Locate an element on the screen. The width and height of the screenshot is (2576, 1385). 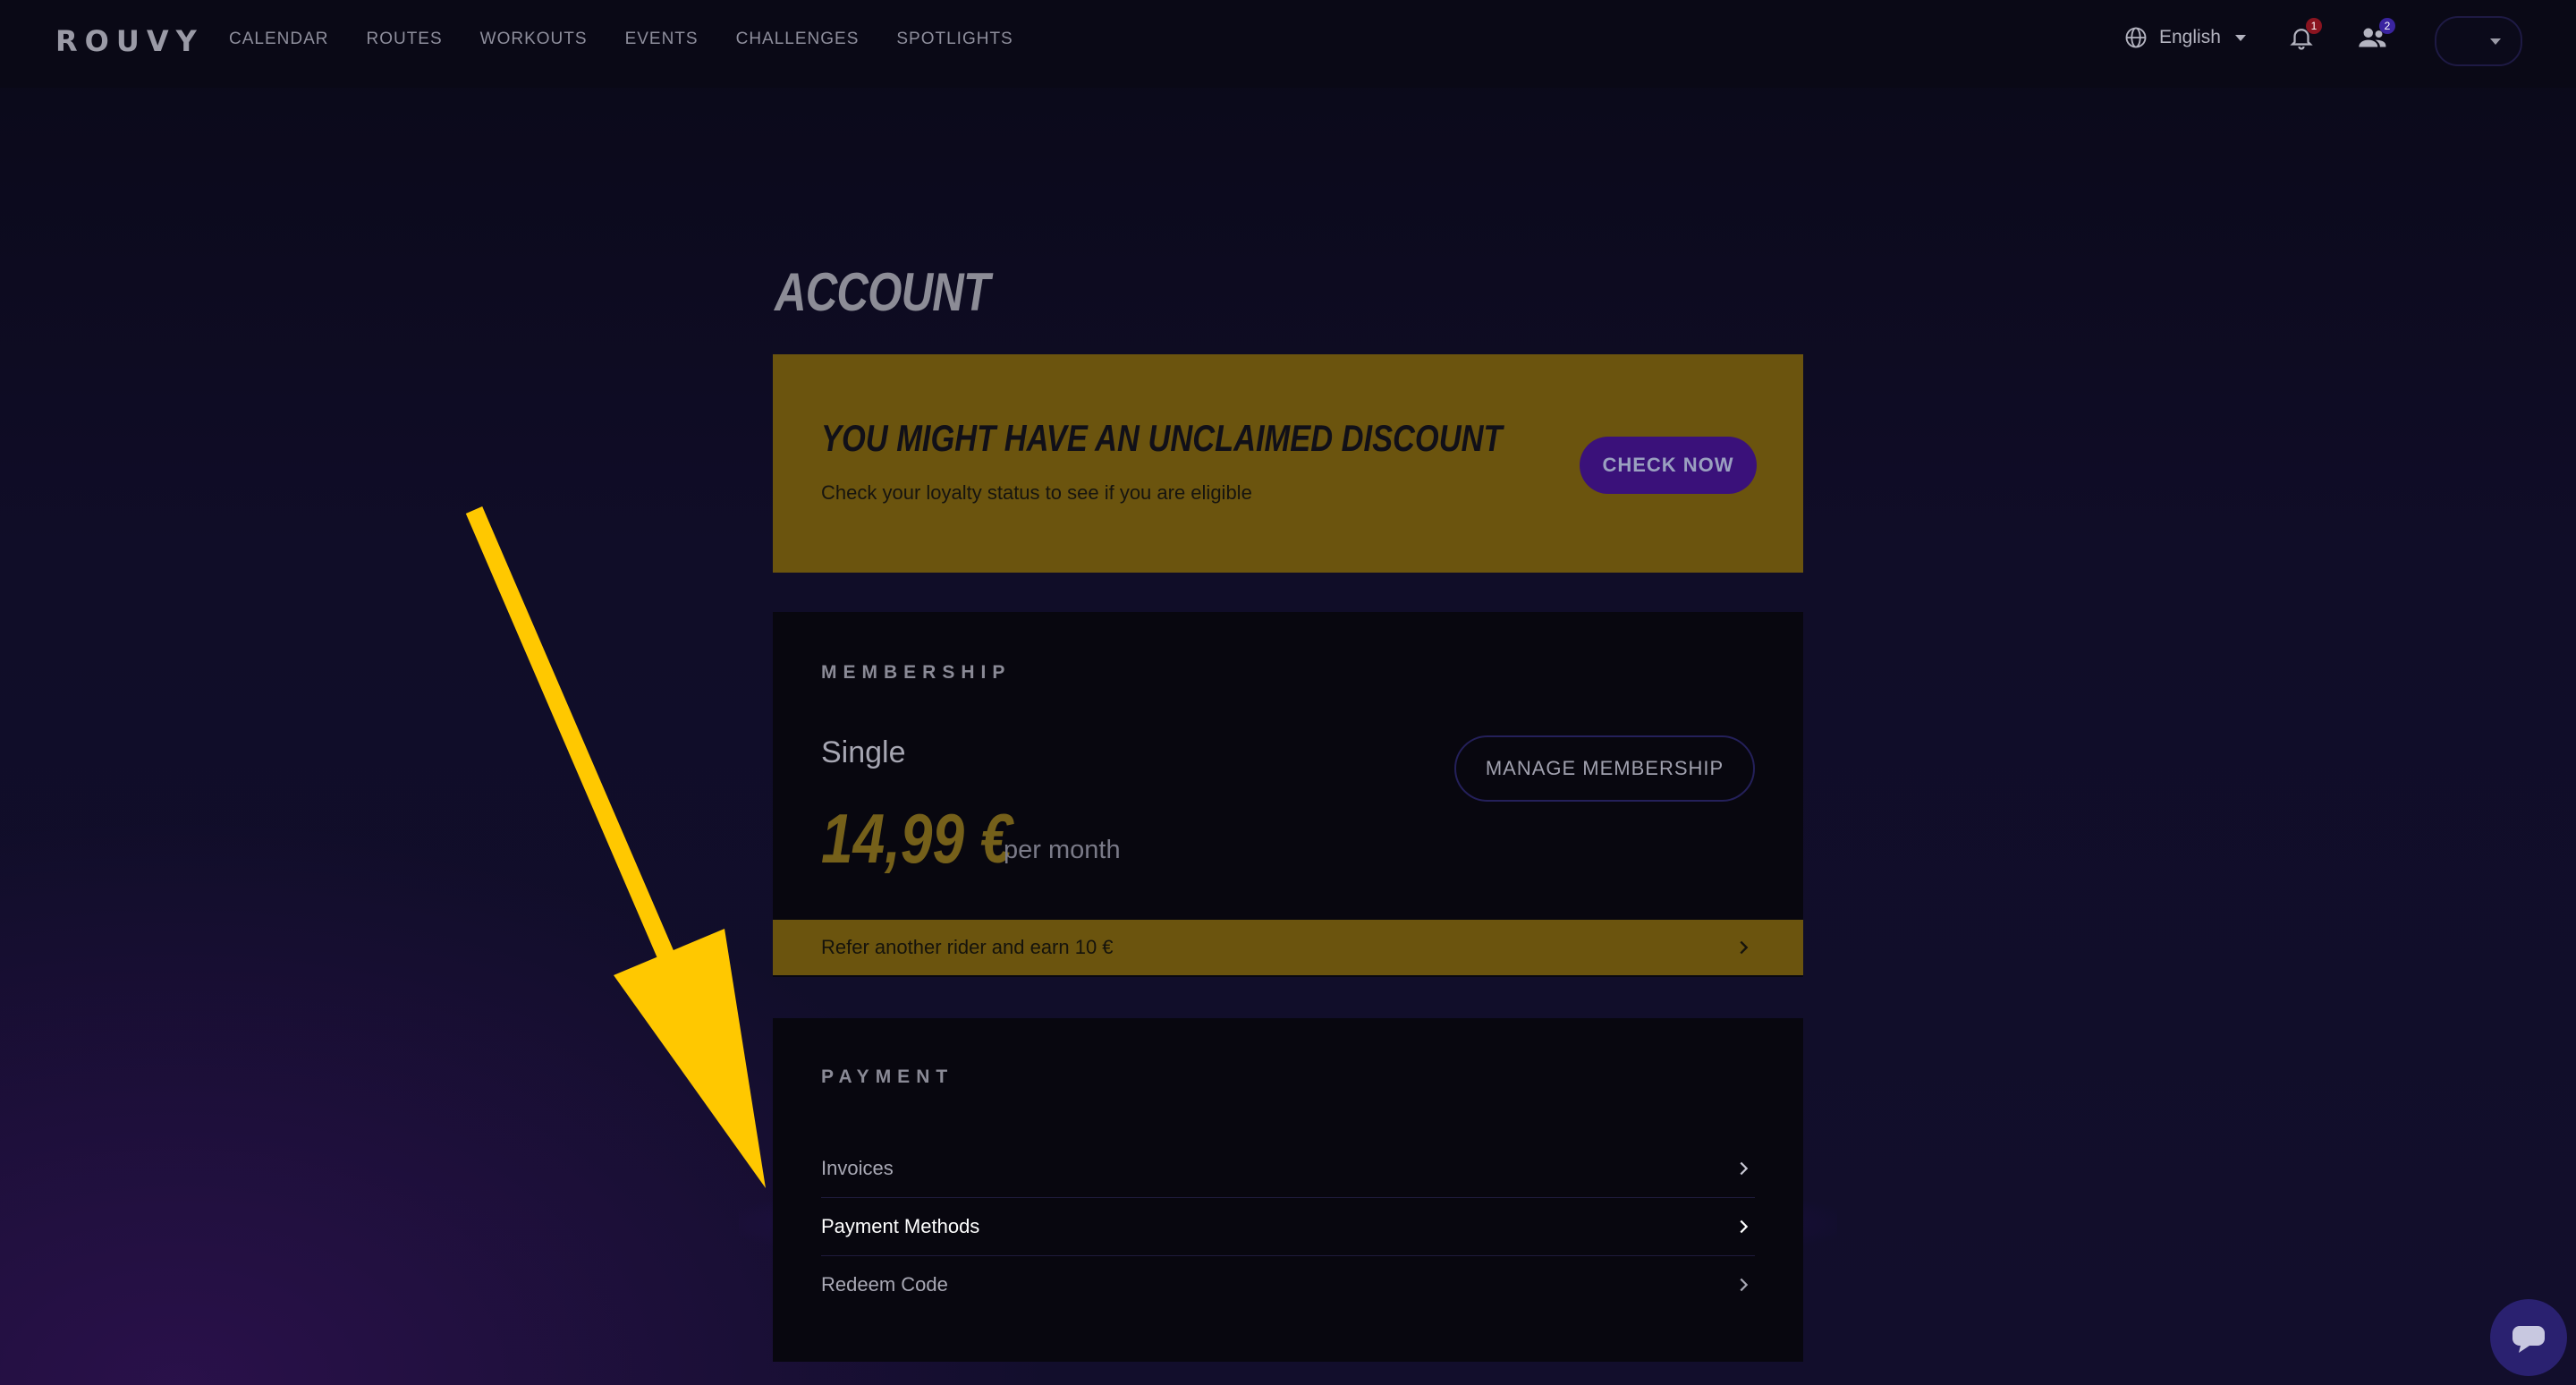
manage-membership-button: MANAGE MEMBERSHIP is located at coordinates (1604, 768).